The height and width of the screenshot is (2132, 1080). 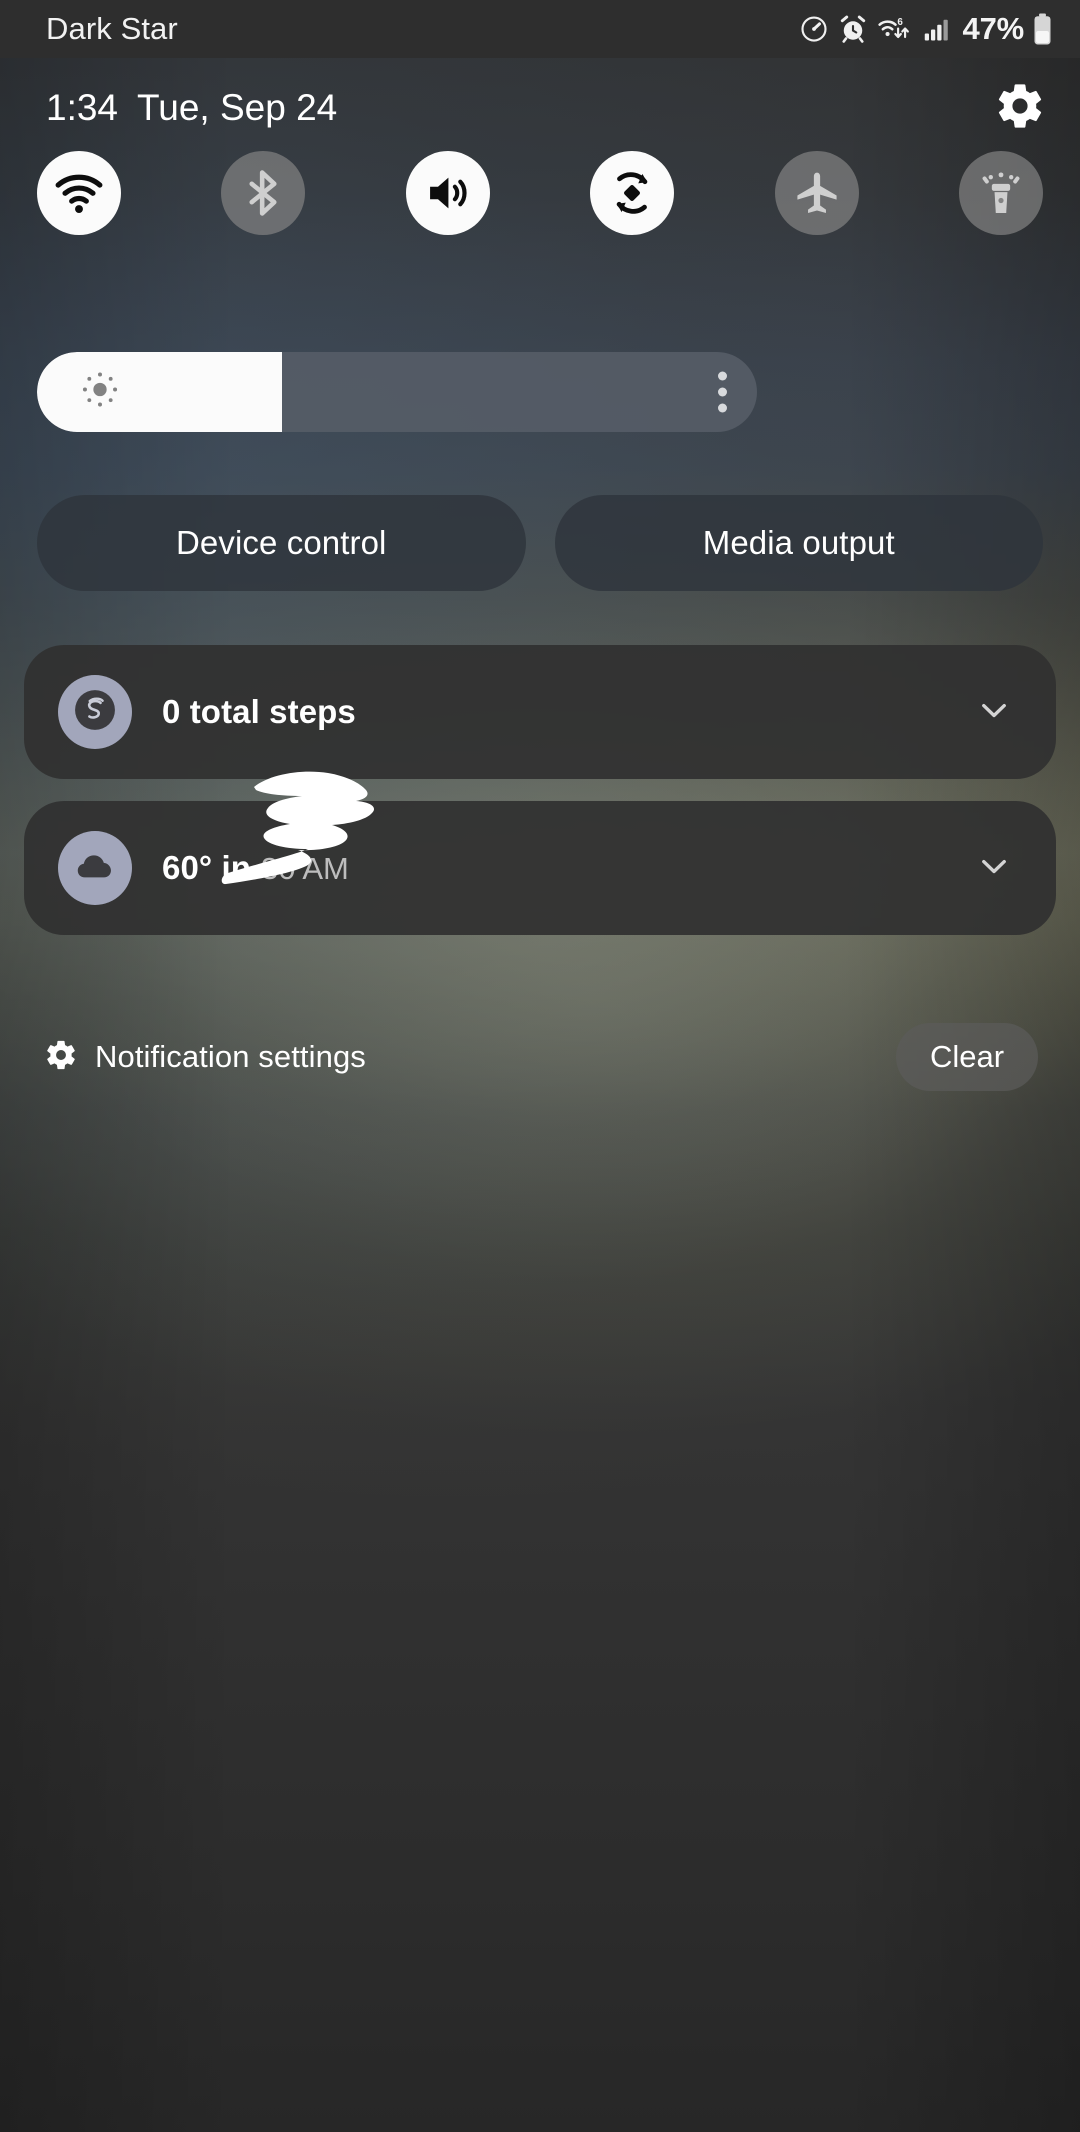 What do you see at coordinates (447, 193) in the screenshot?
I see `toggle-sound` at bounding box center [447, 193].